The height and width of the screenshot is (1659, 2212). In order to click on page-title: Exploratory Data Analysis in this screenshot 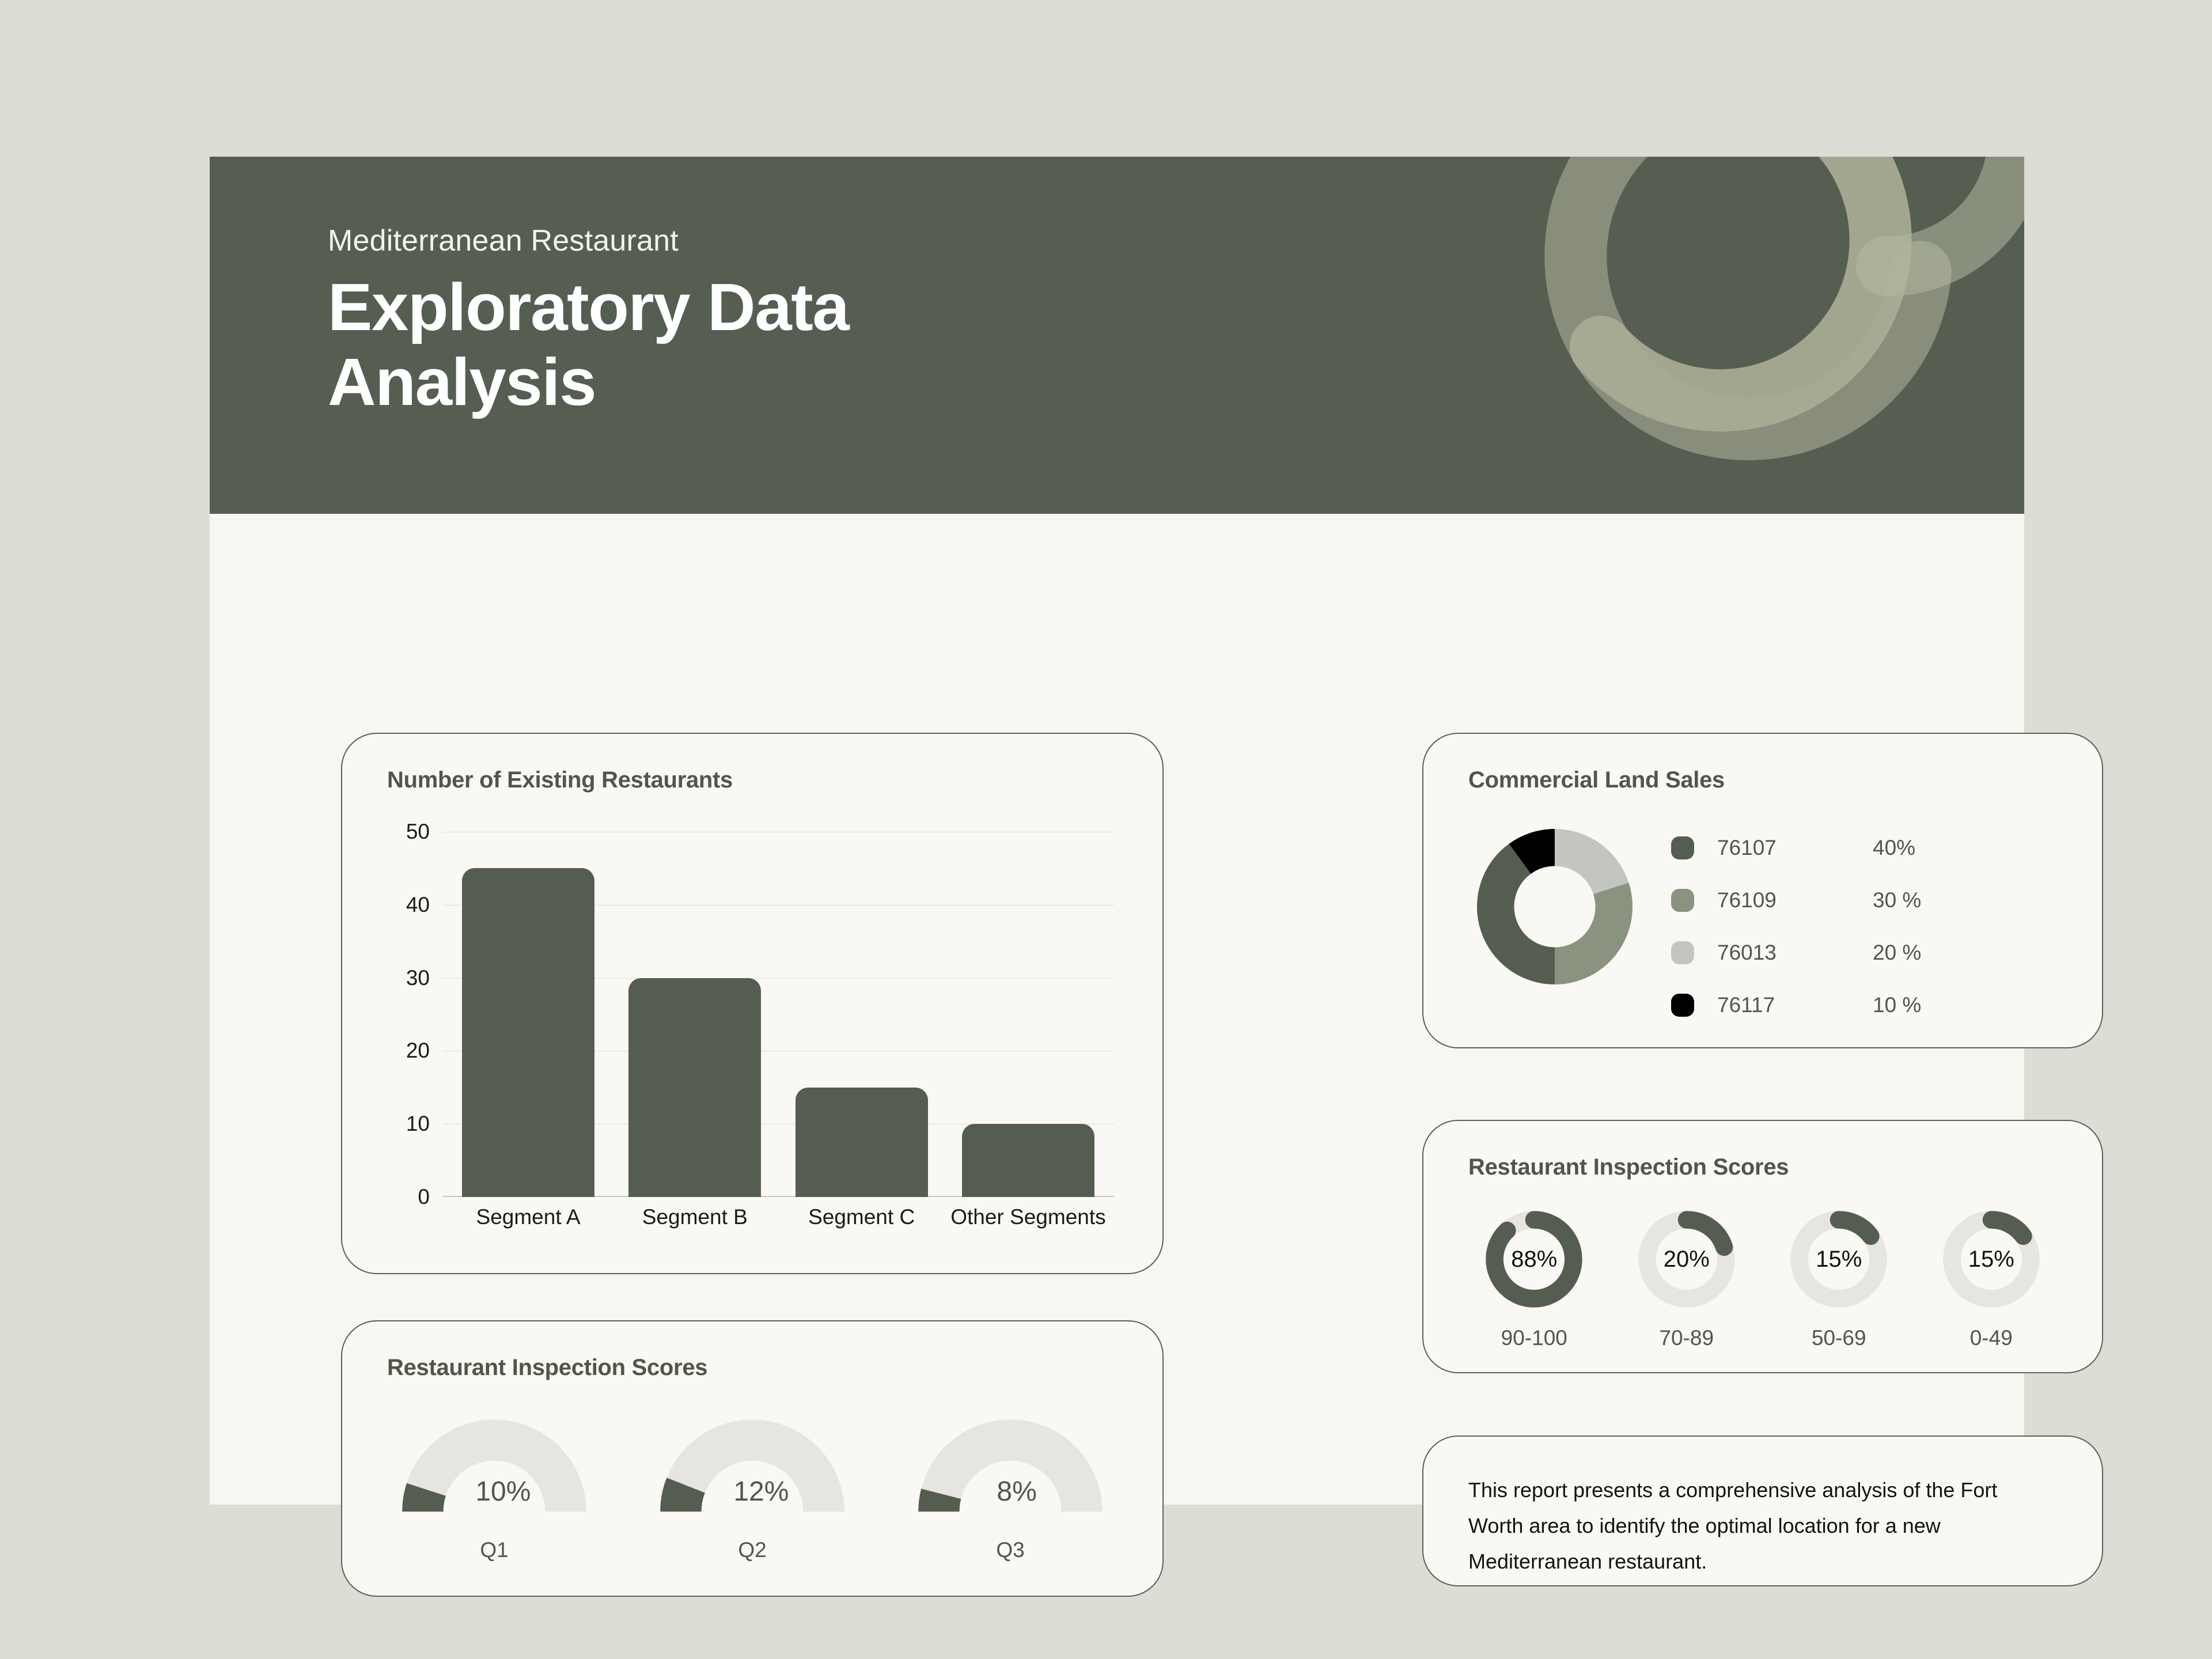, I will do `click(589, 345)`.